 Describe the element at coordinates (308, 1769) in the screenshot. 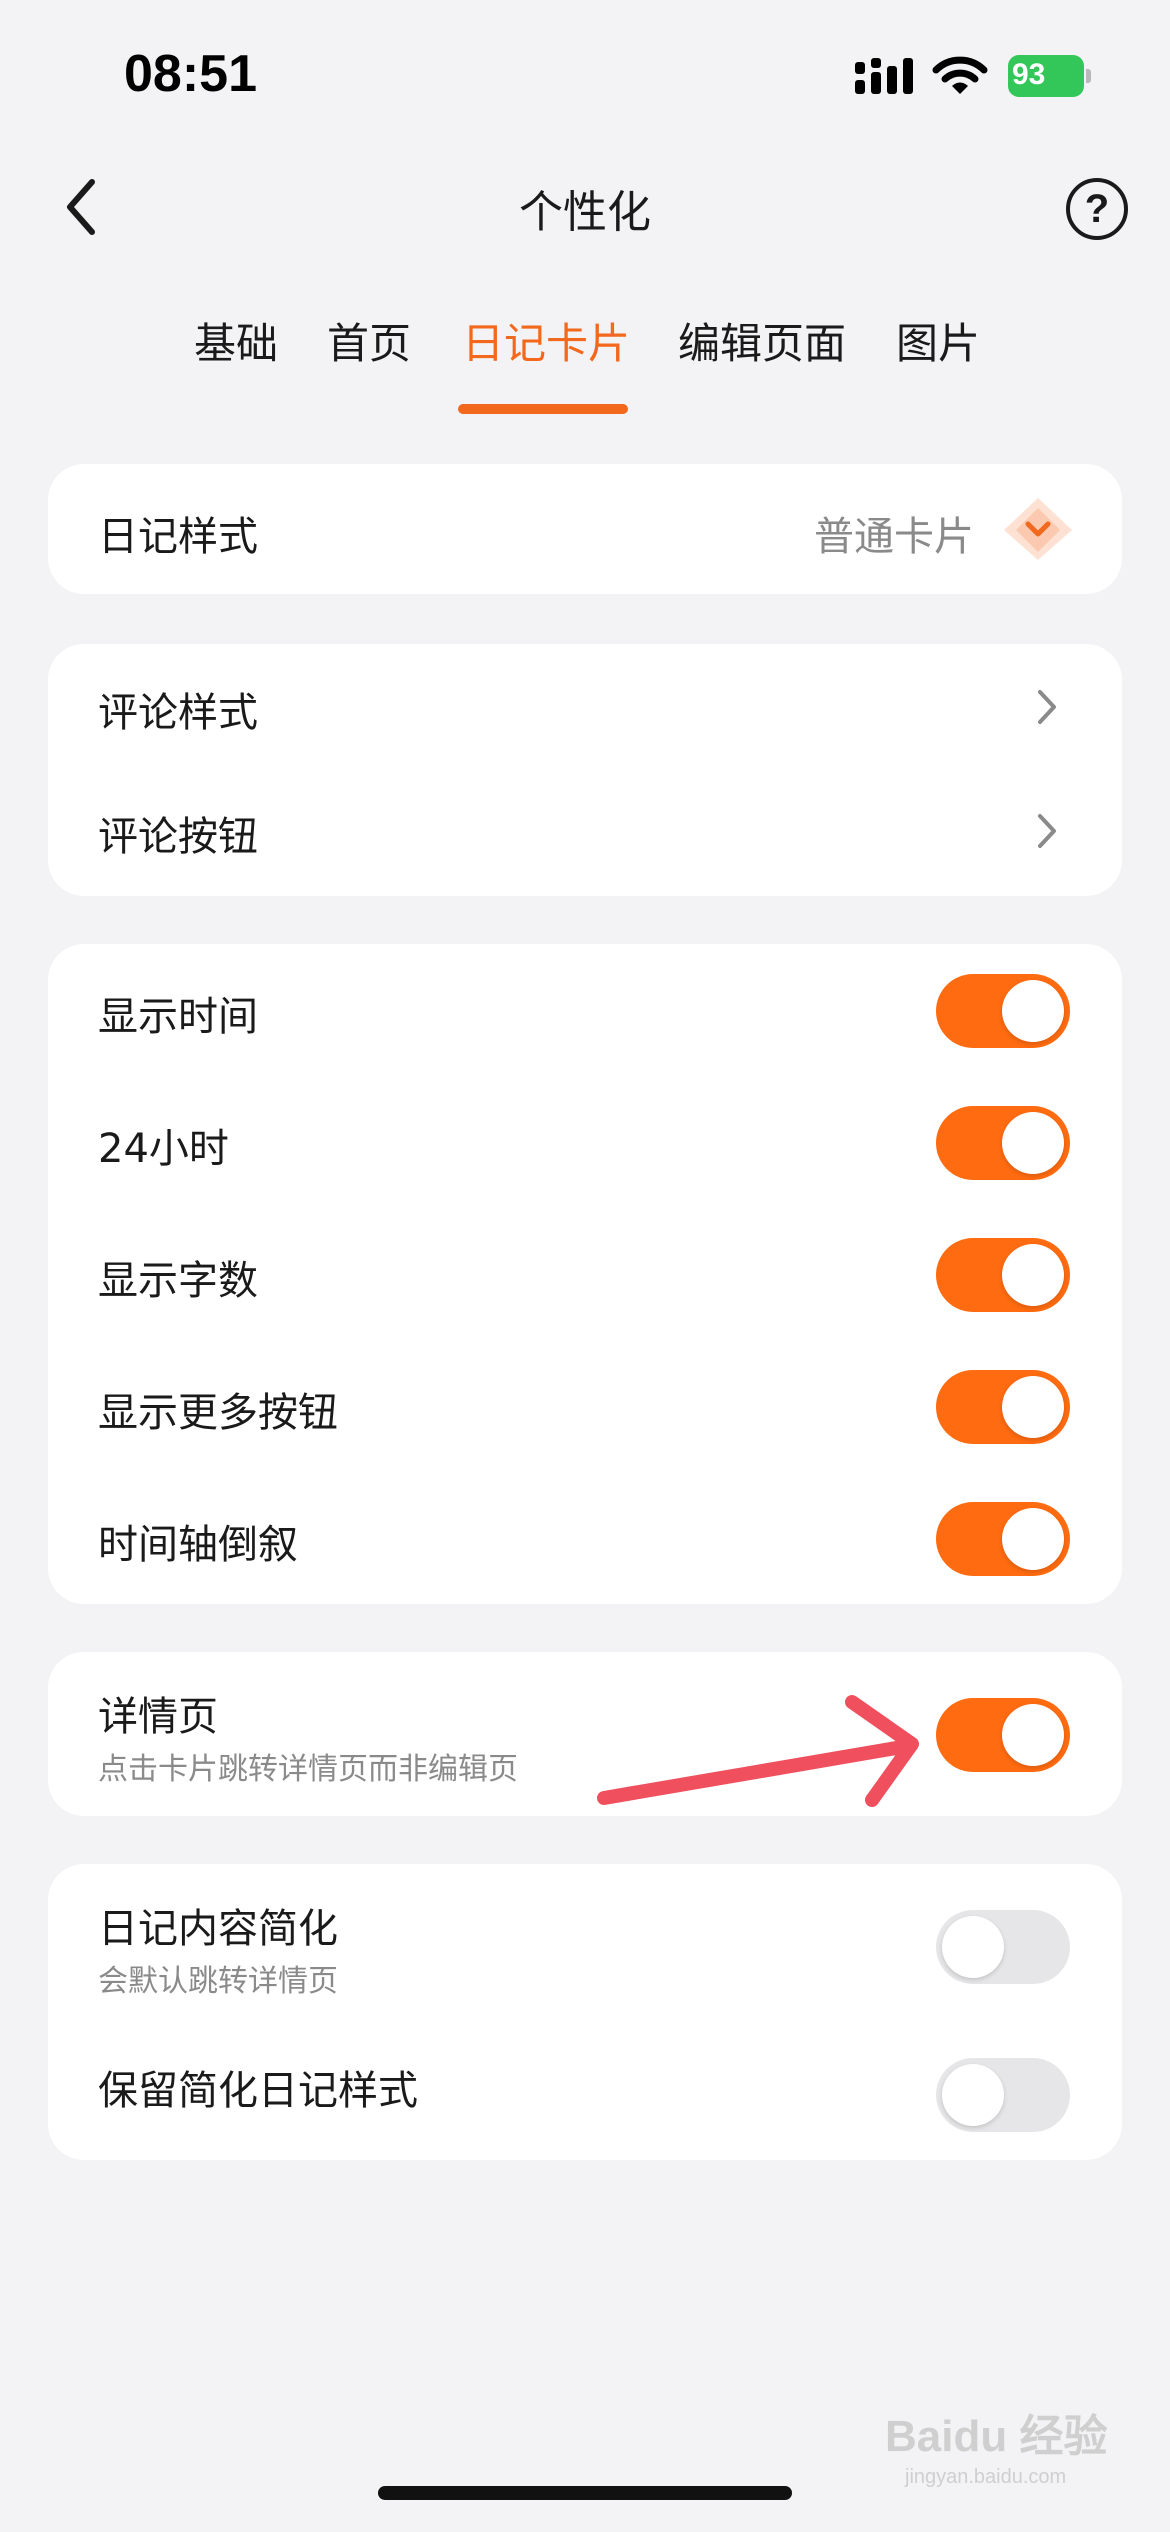

I see `detail-page-description: 点击卡片跳转详情页而非编辑页` at that location.